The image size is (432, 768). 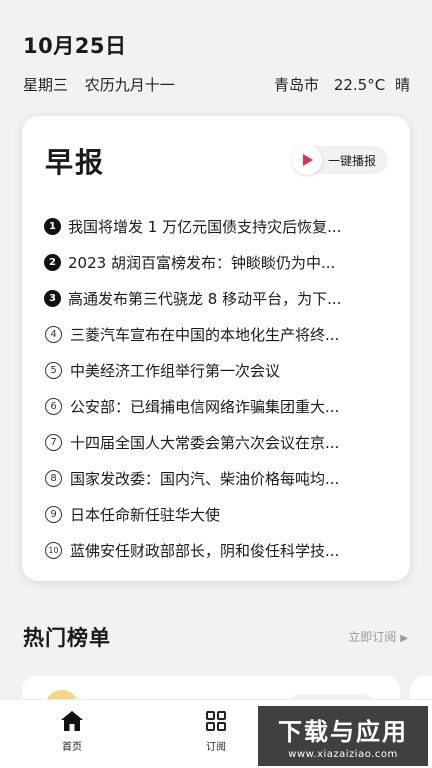 I want to click on watermark-title: 下载与应用, so click(x=343, y=732).